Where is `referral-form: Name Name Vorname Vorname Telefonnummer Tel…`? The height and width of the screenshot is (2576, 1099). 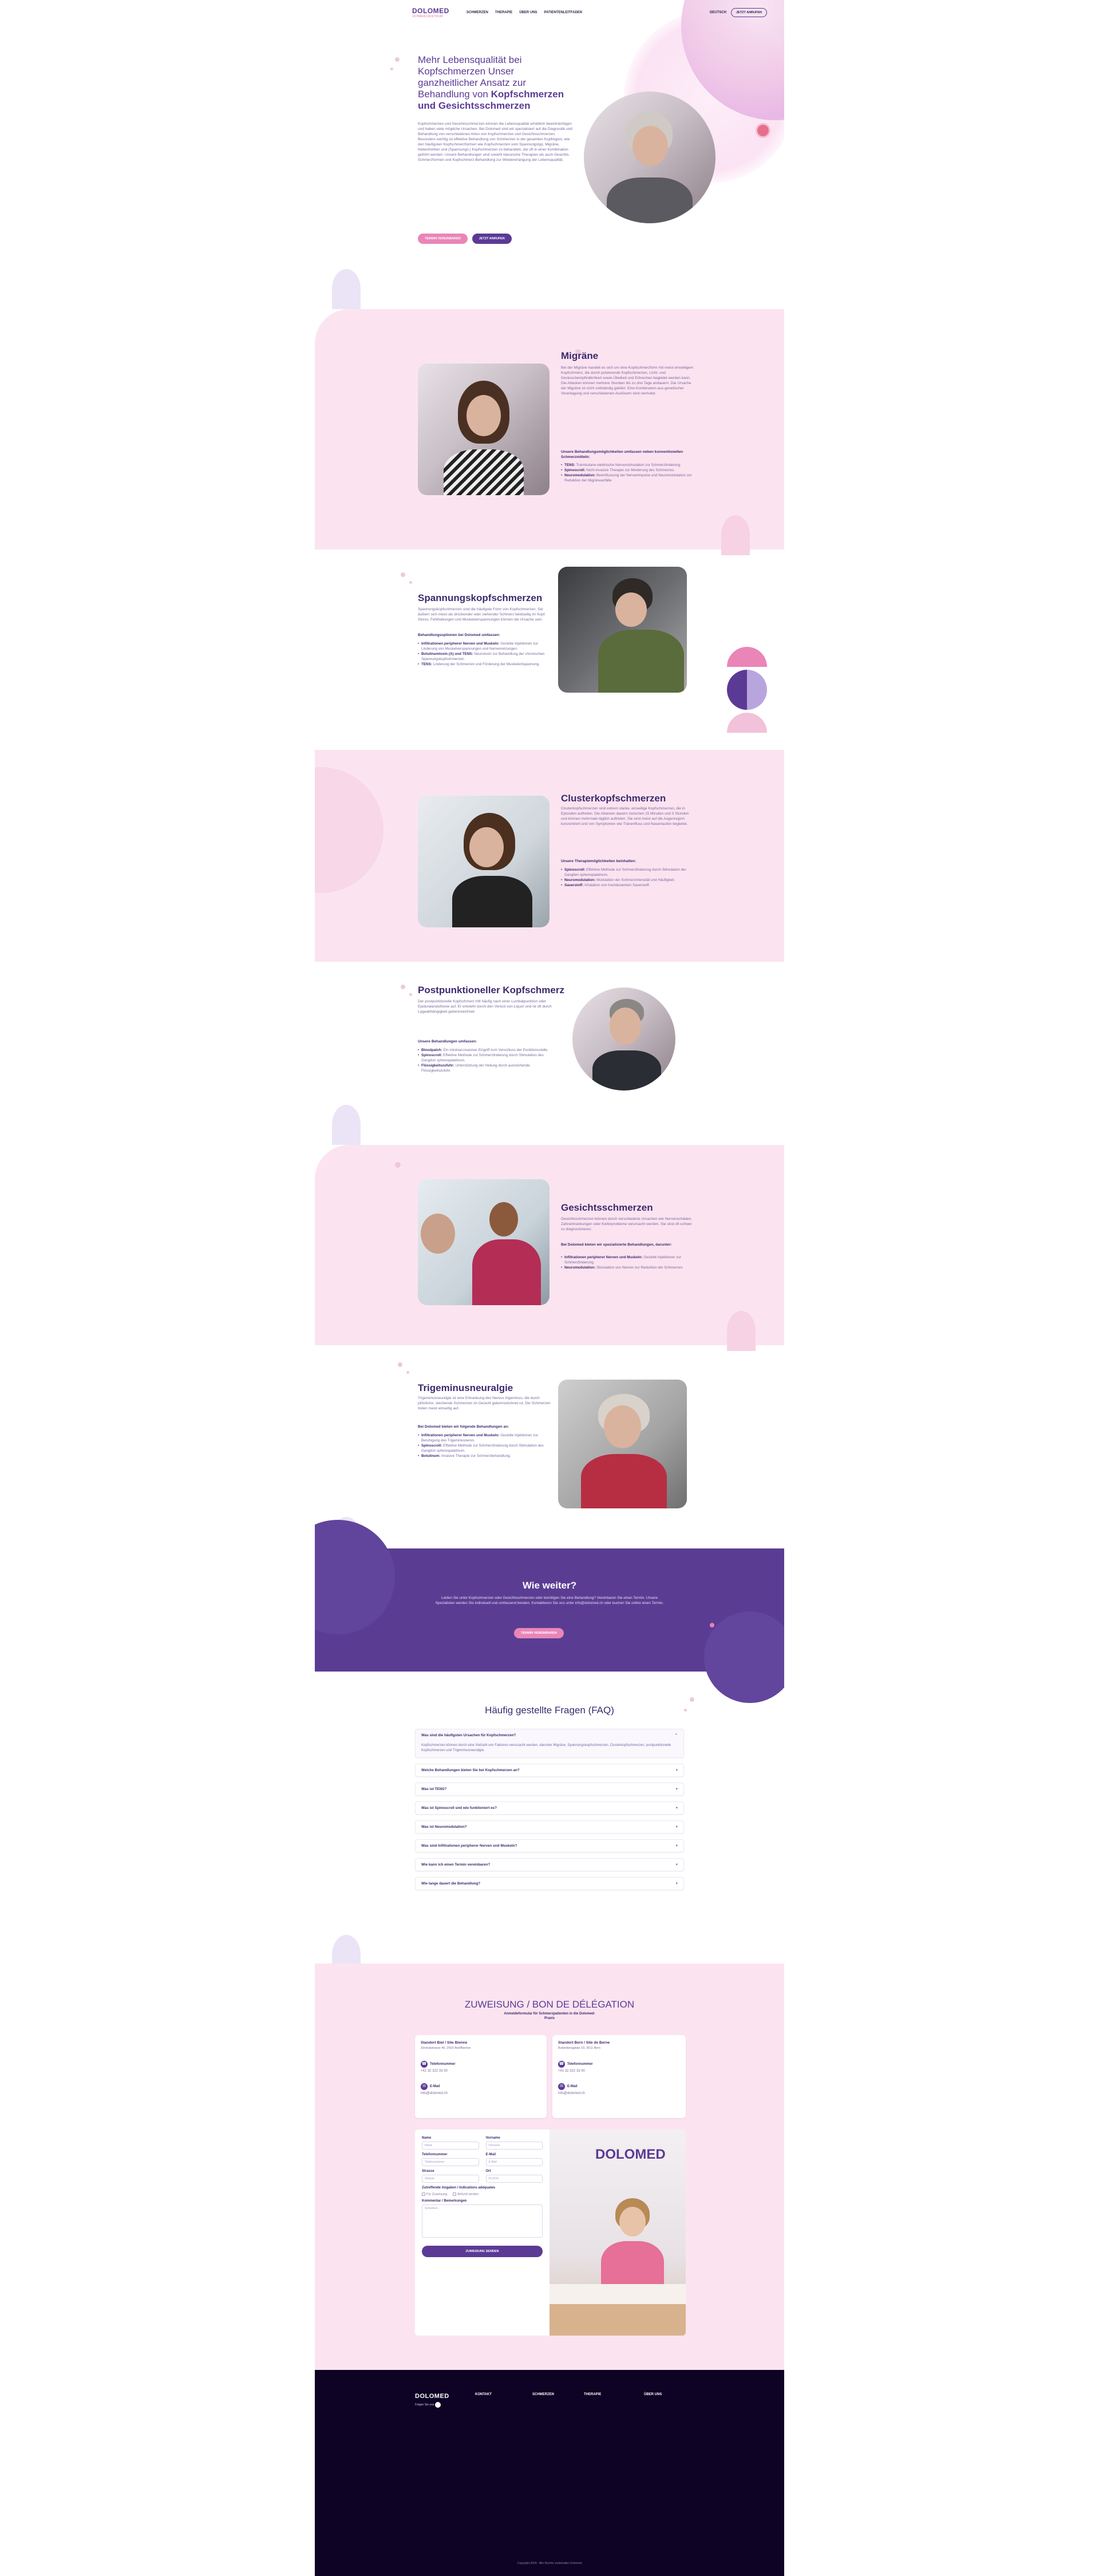 referral-form: Name Name Vorname Vorname Telefonnummer Tel… is located at coordinates (482, 2232).